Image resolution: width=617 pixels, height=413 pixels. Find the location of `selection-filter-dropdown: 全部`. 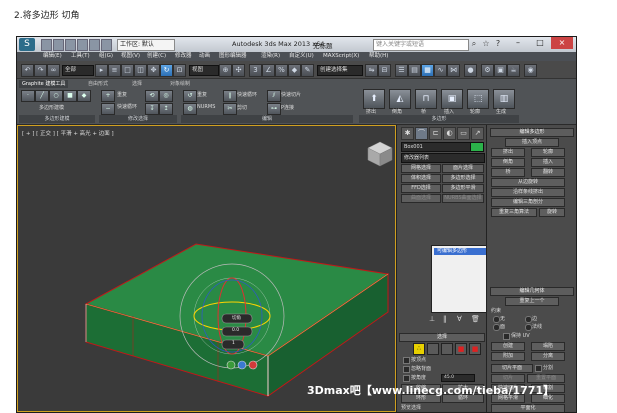

selection-filter-dropdown: 全部 is located at coordinates (78, 70).